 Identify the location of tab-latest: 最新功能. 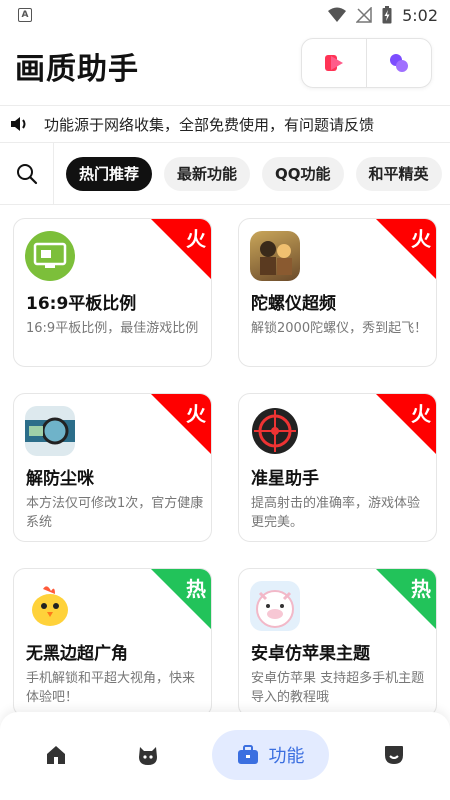
(207, 173).